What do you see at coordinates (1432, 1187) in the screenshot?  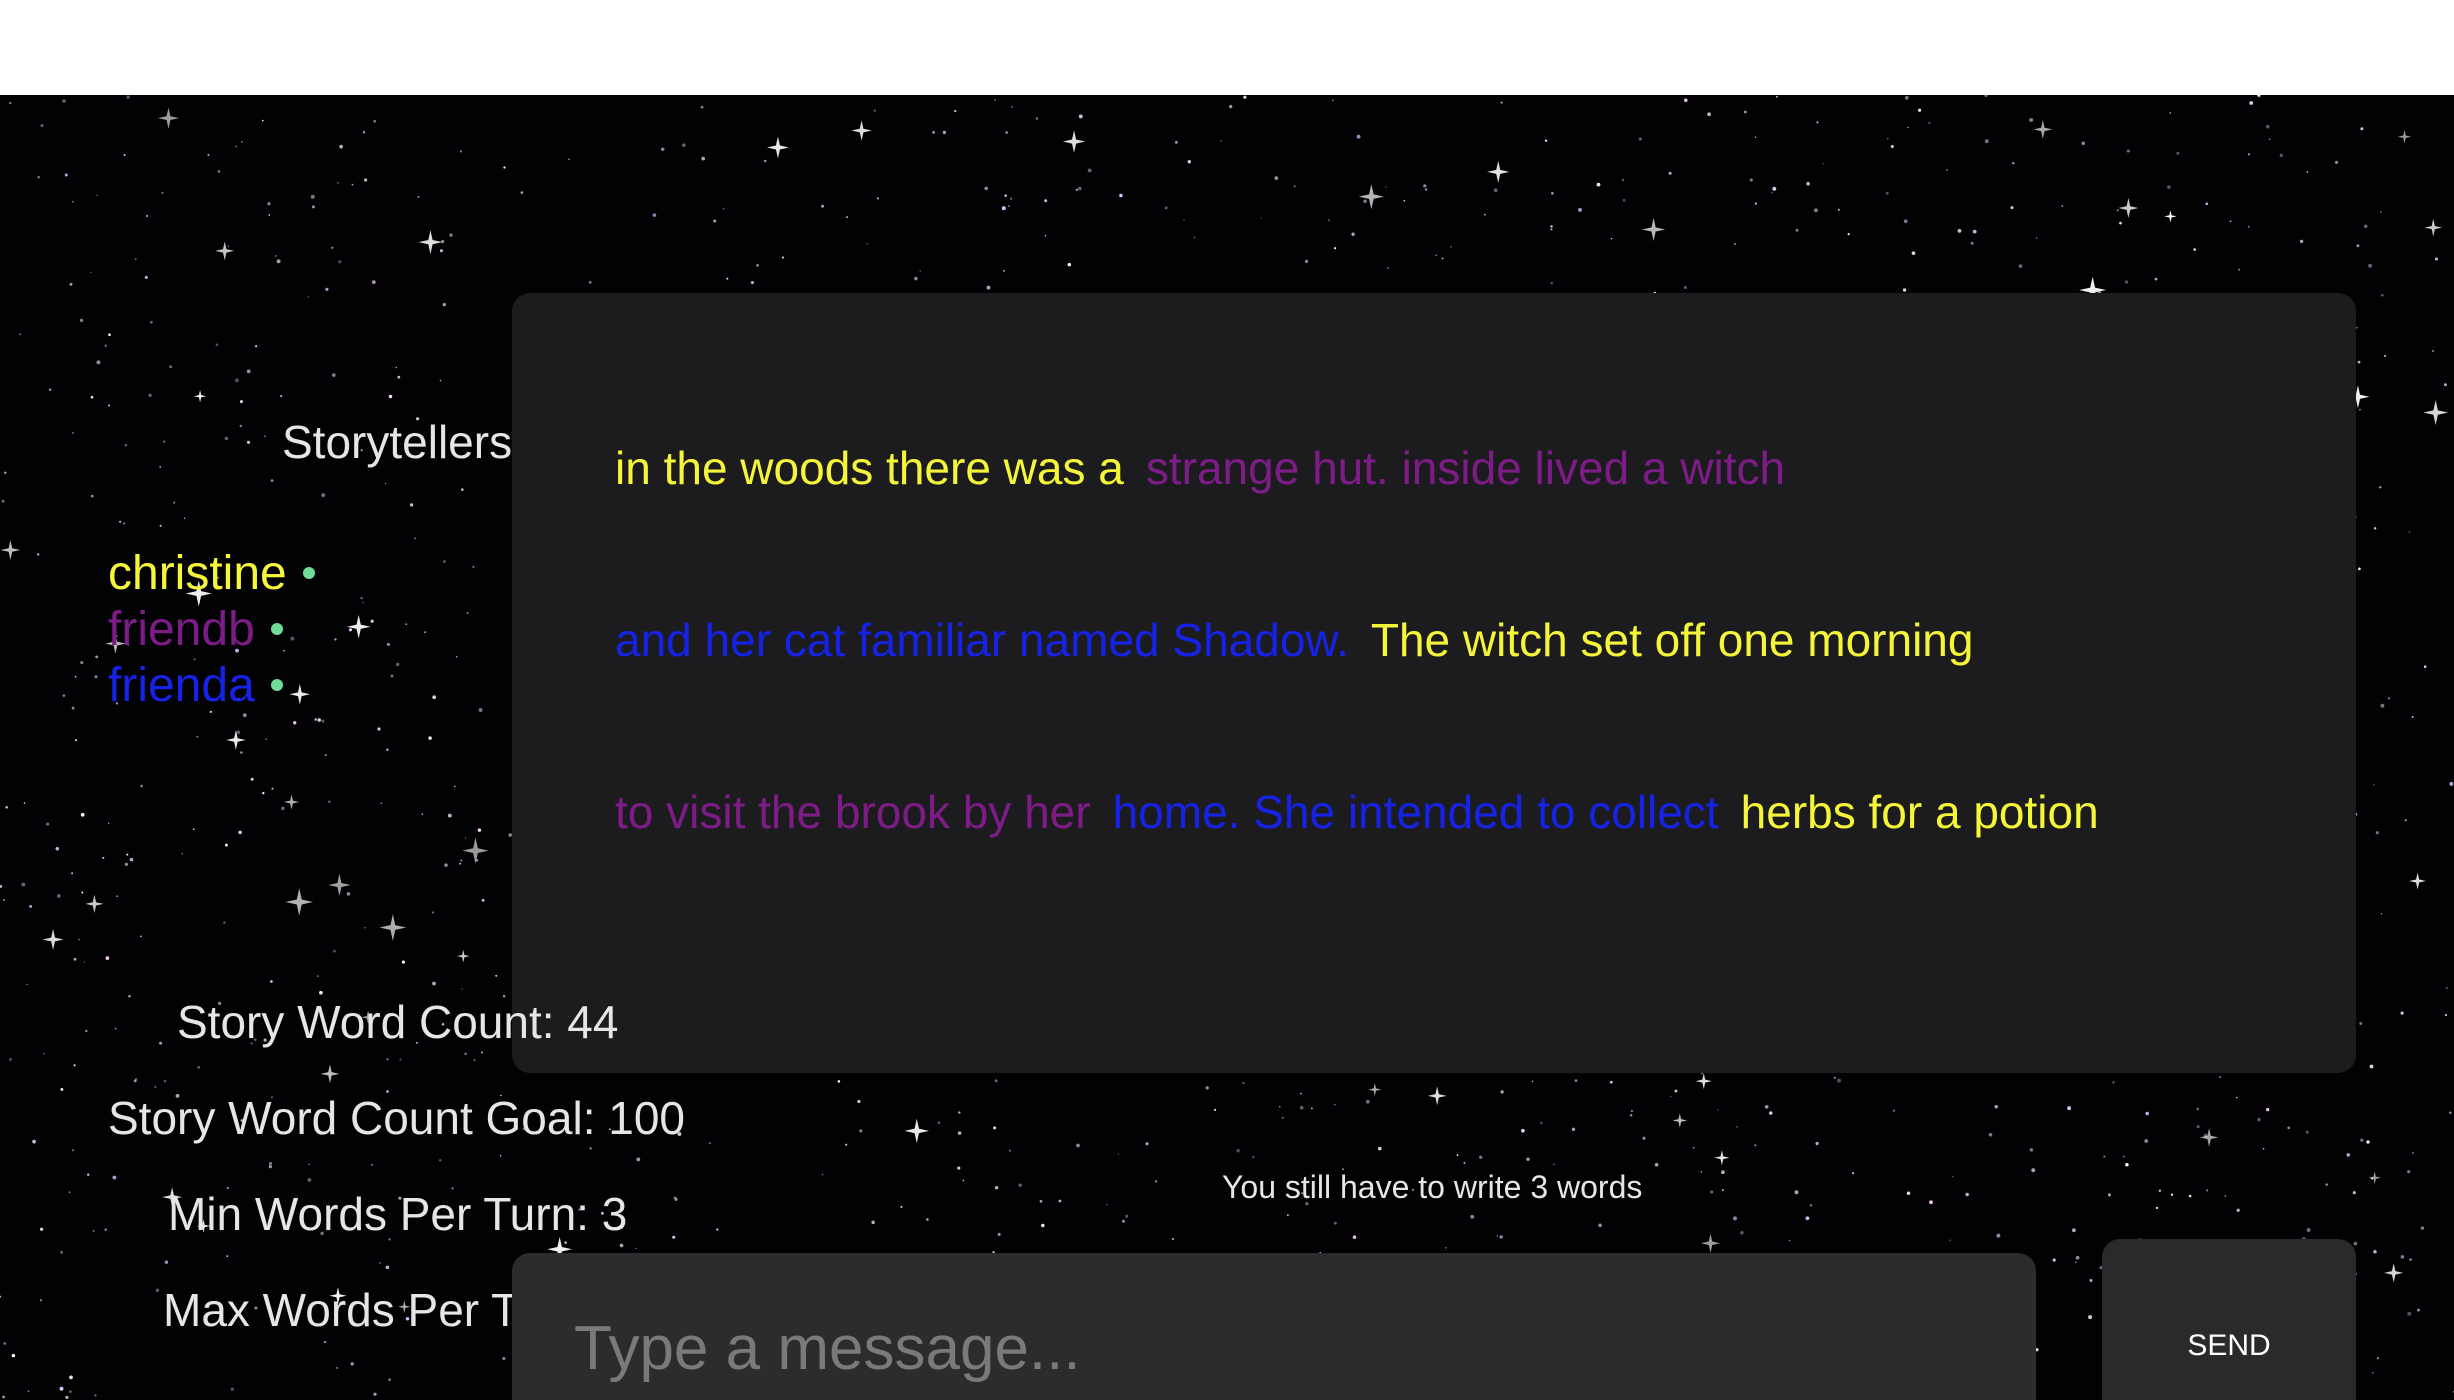 I see `words-remaining-note: You still have to write 3 words` at bounding box center [1432, 1187].